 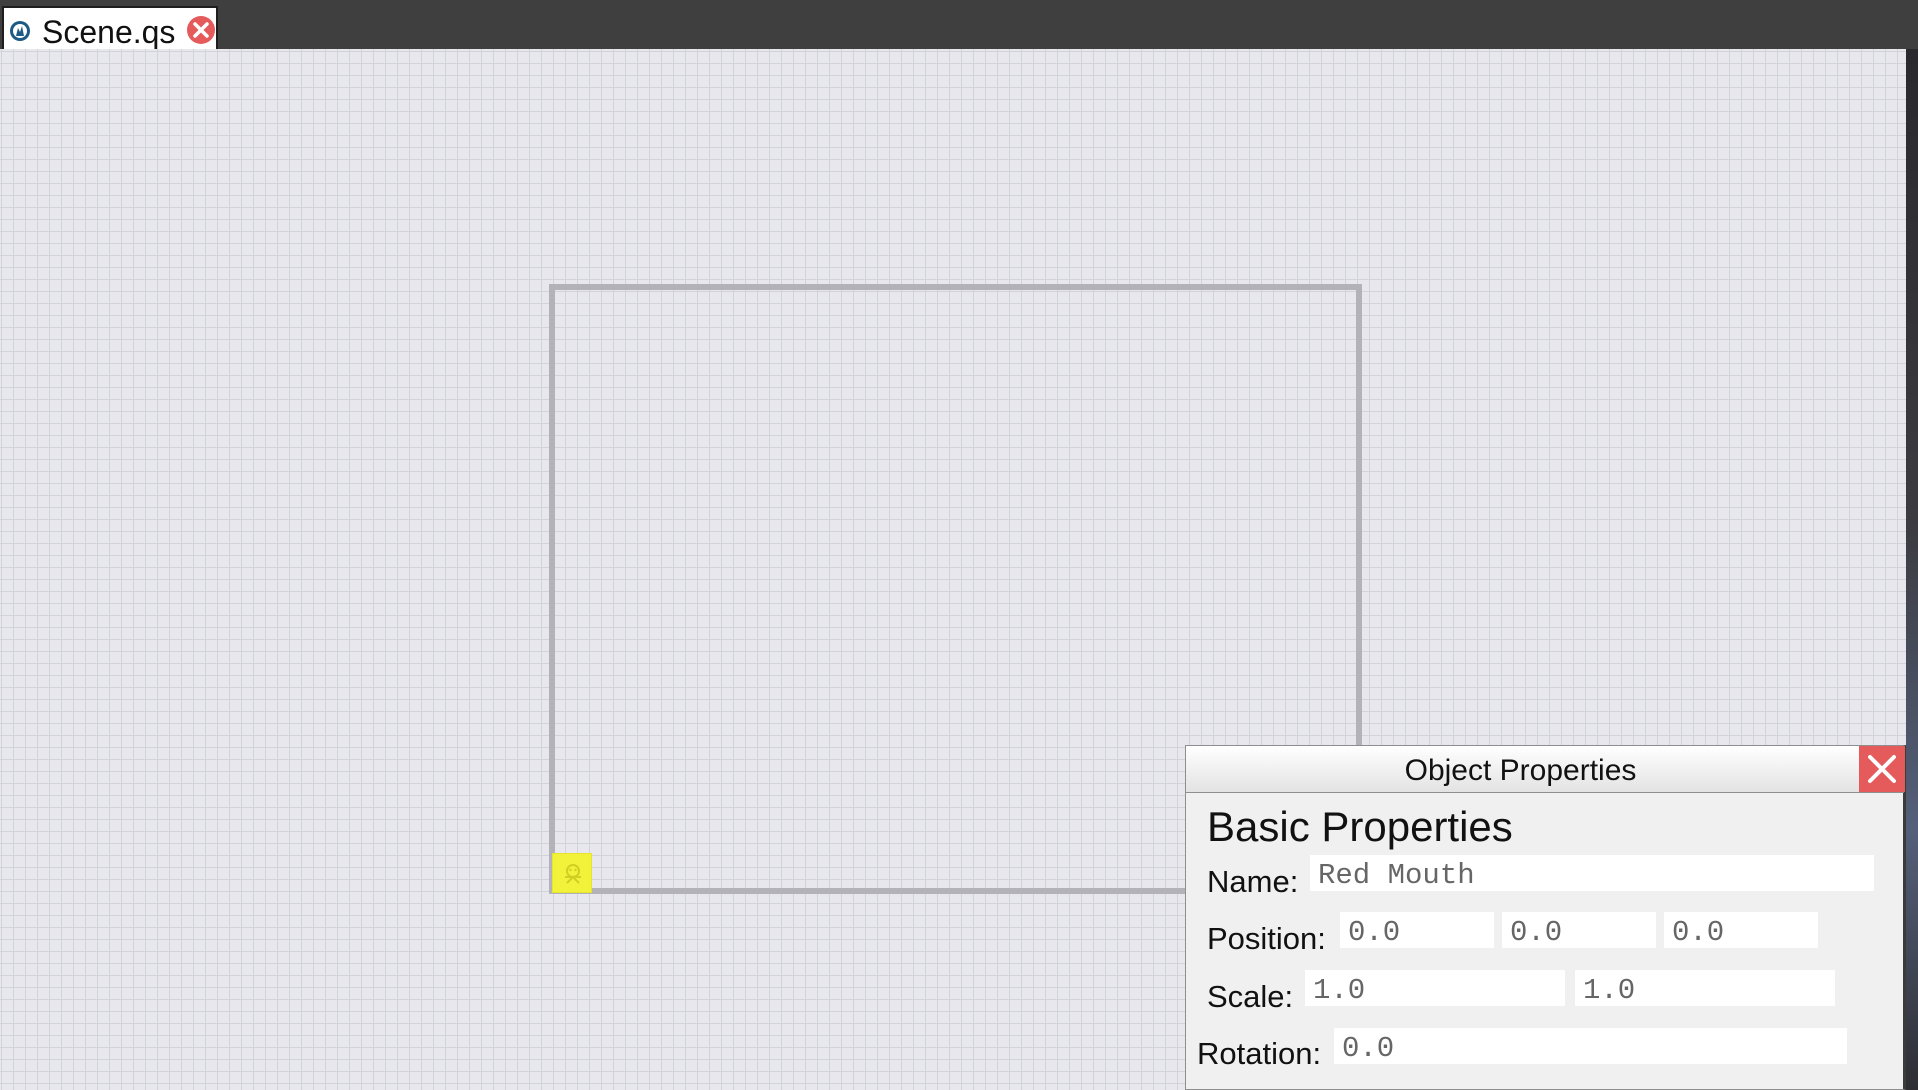 What do you see at coordinates (1266, 938) in the screenshot?
I see `position-label: Position:` at bounding box center [1266, 938].